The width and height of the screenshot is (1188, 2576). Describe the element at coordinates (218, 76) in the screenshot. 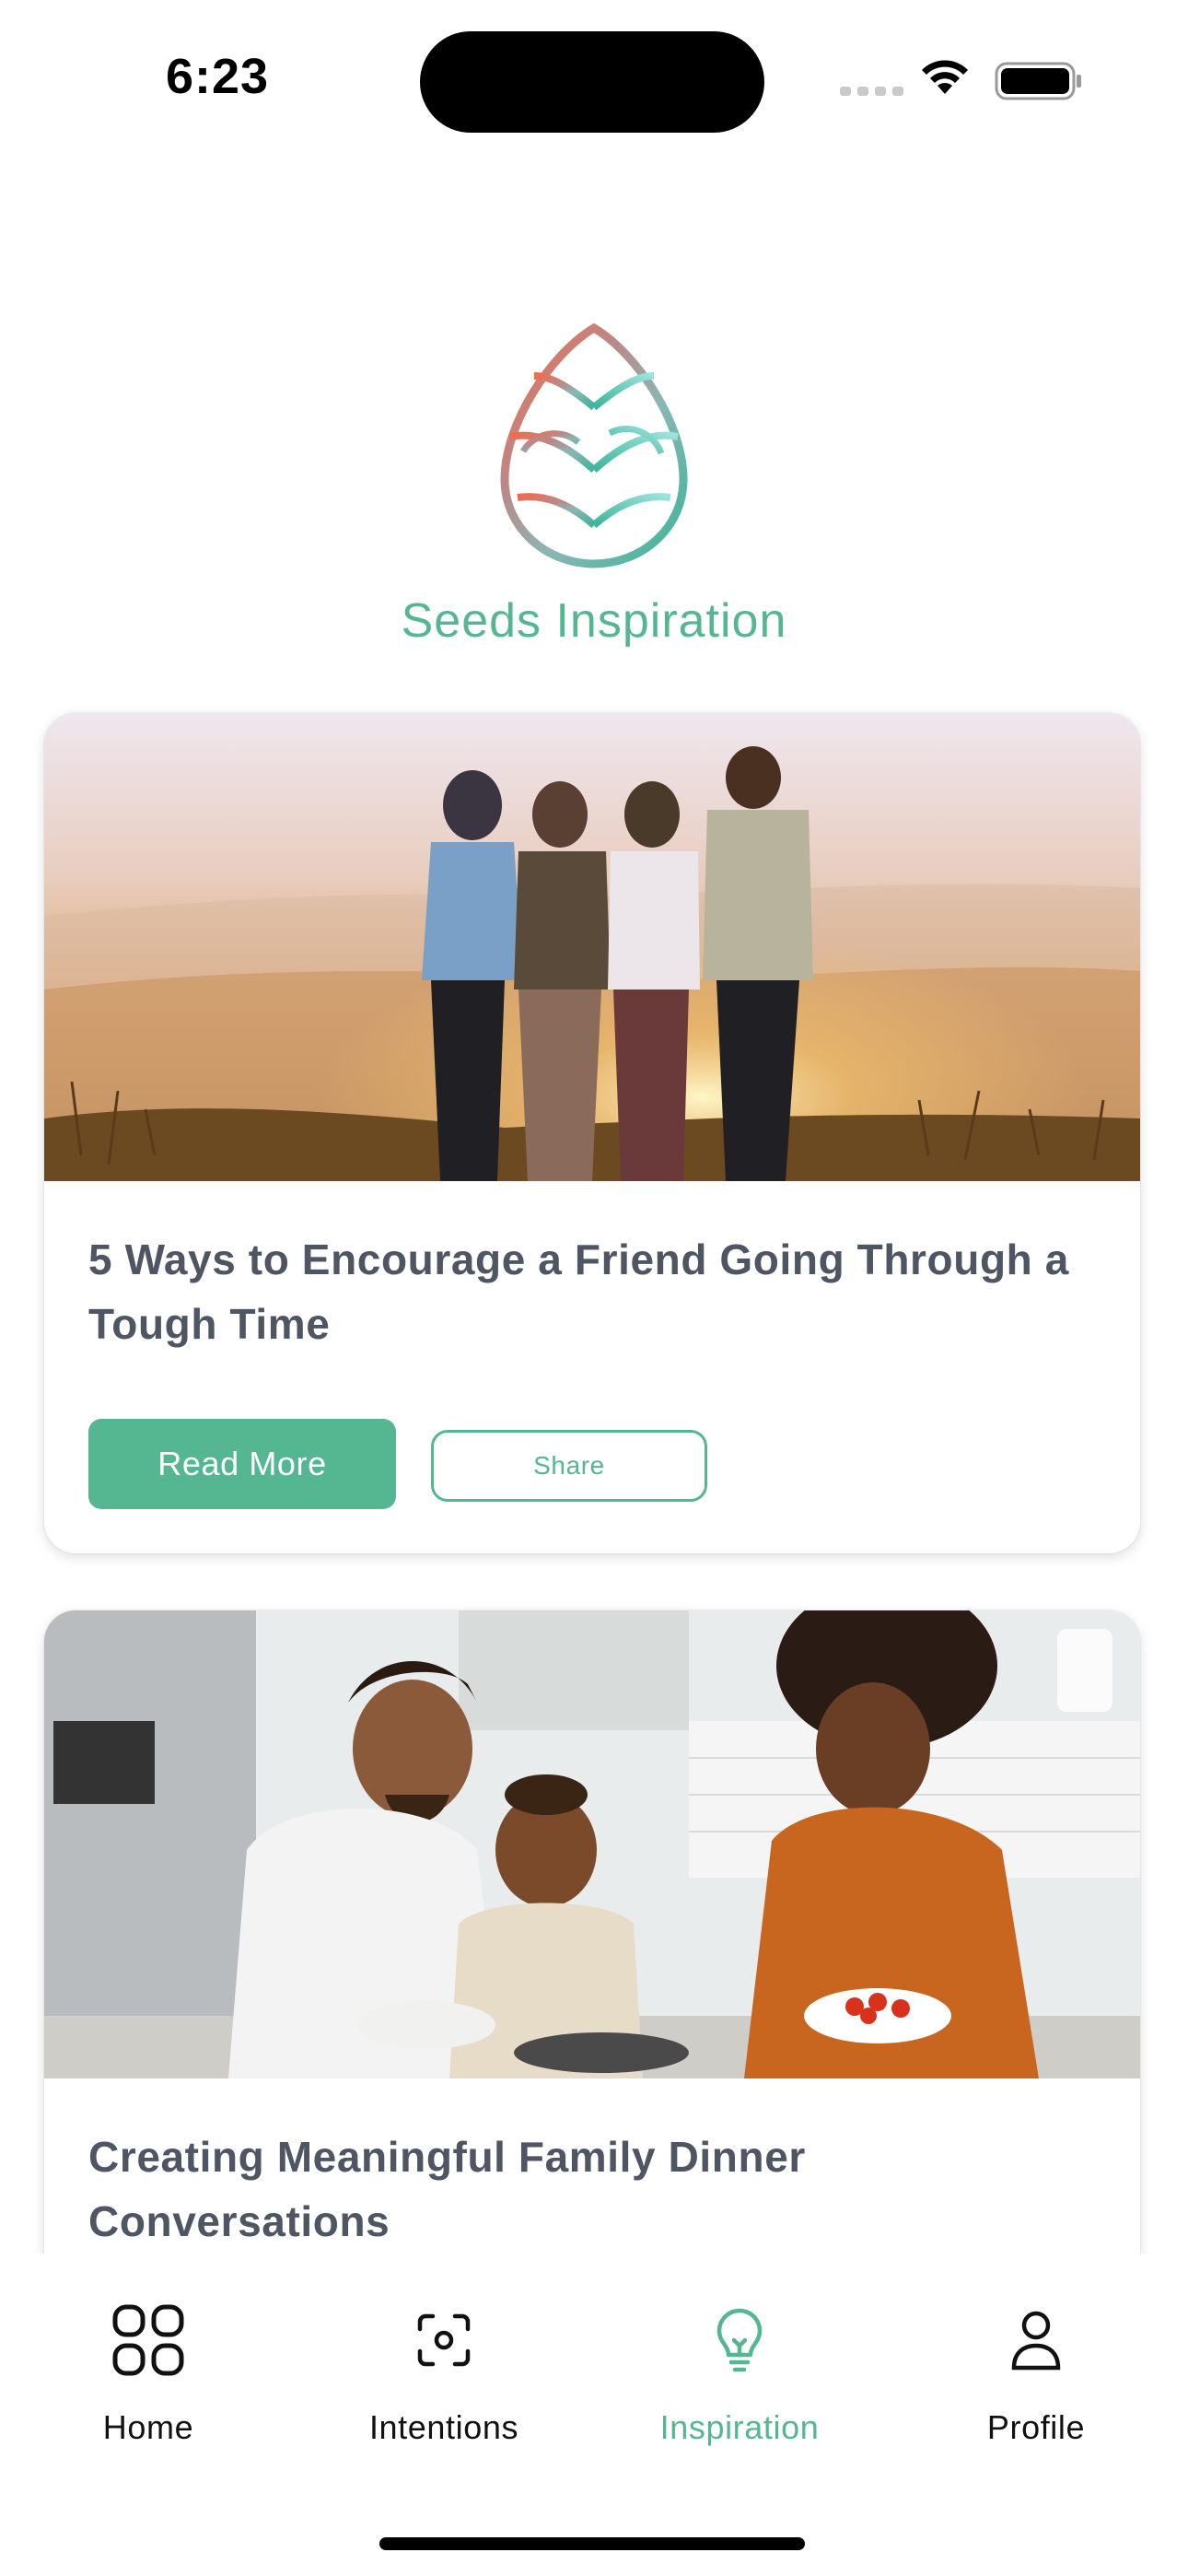

I see `status-time: 6:23` at that location.